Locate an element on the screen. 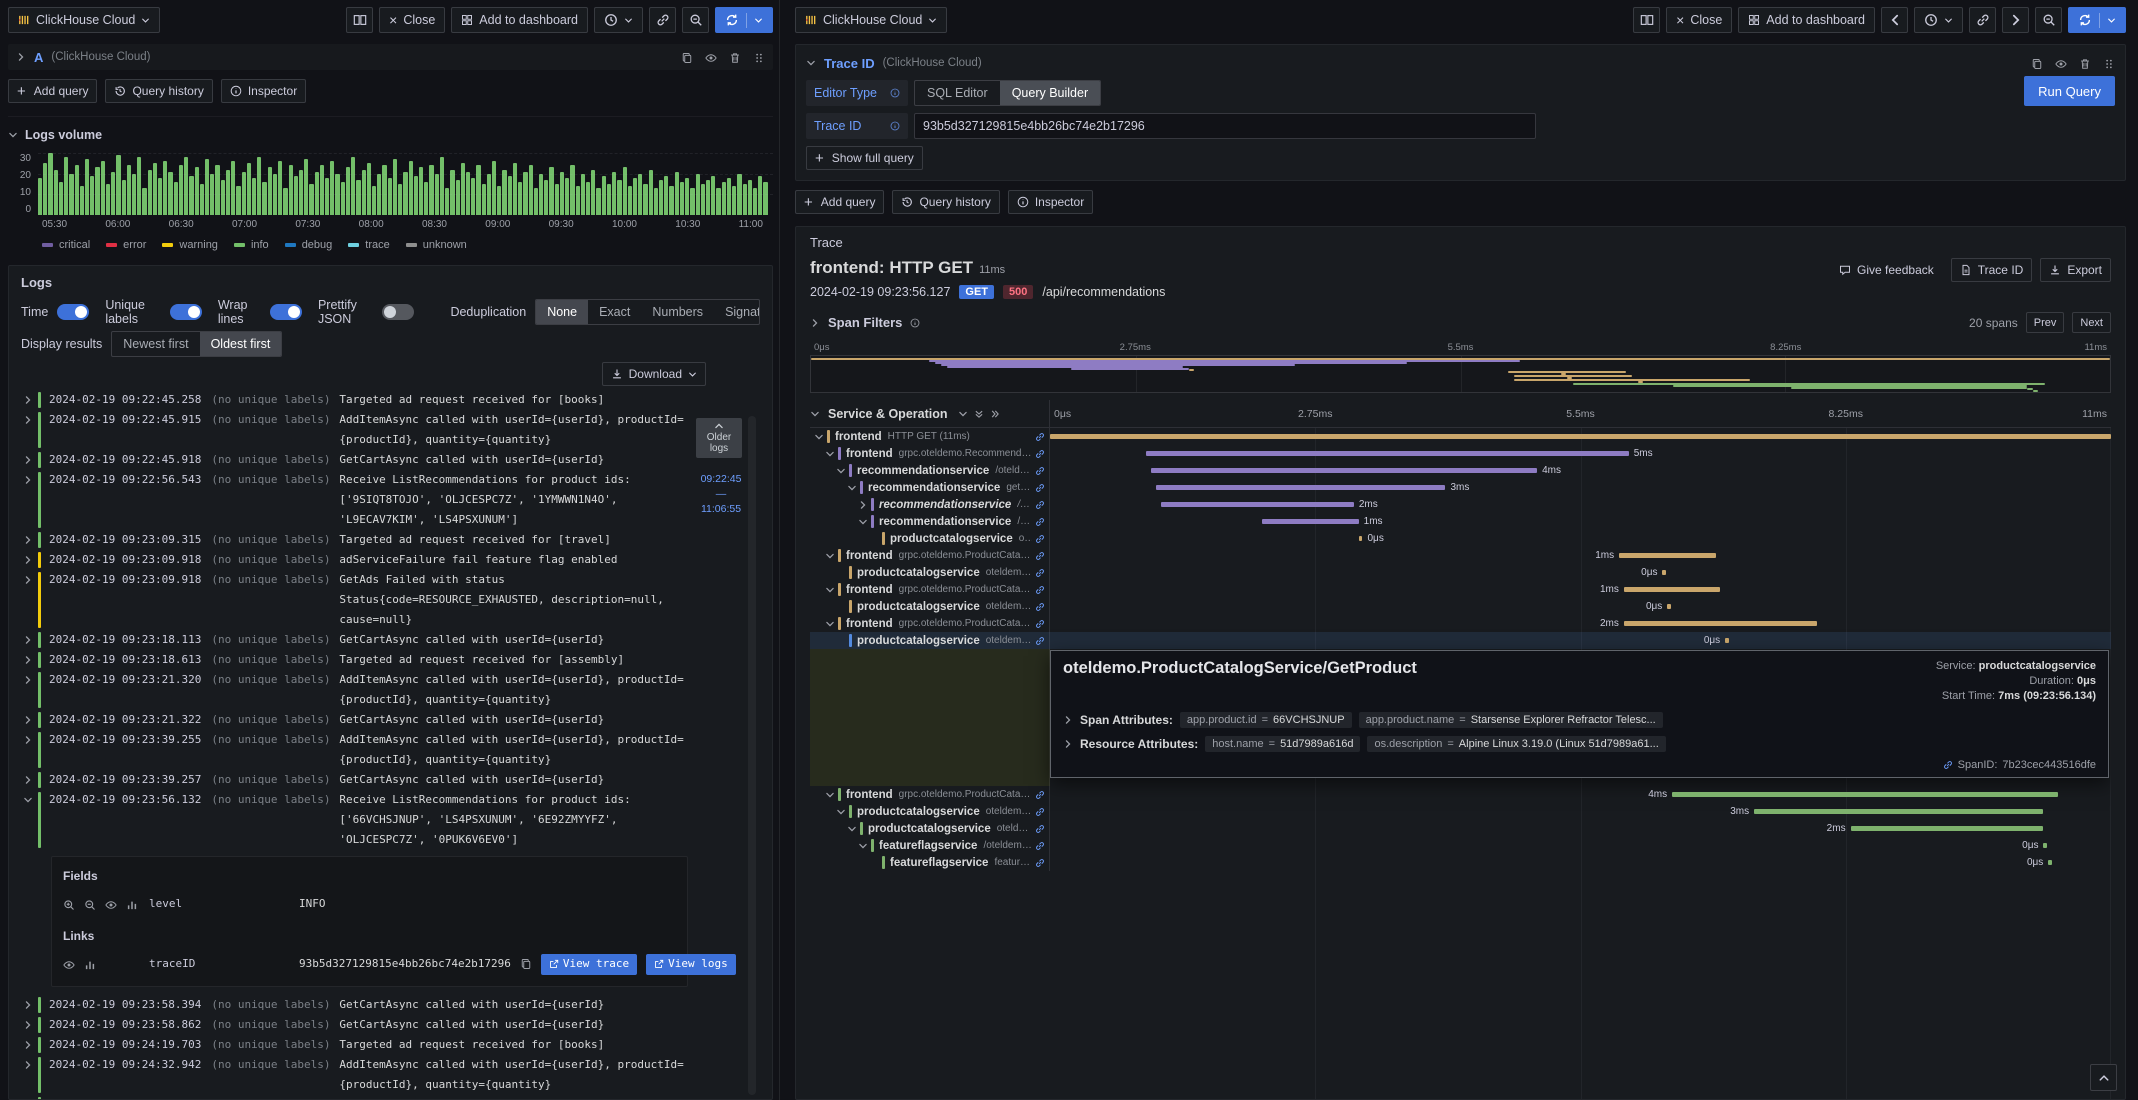 The width and height of the screenshot is (2138, 1100). toggle-switch-unique-labels is located at coordinates (185, 312).